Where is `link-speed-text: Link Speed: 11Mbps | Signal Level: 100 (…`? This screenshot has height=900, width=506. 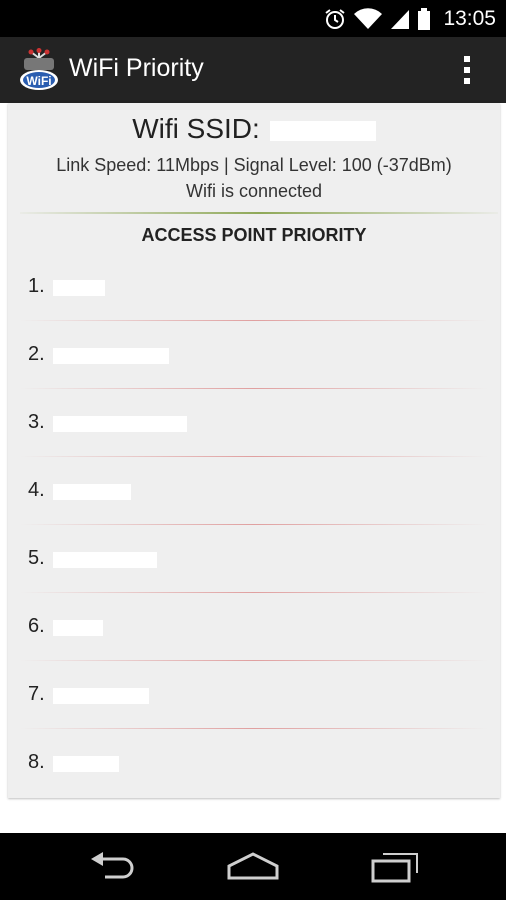 link-speed-text: Link Speed: 11Mbps | Signal Level: 100 (… is located at coordinates (254, 165).